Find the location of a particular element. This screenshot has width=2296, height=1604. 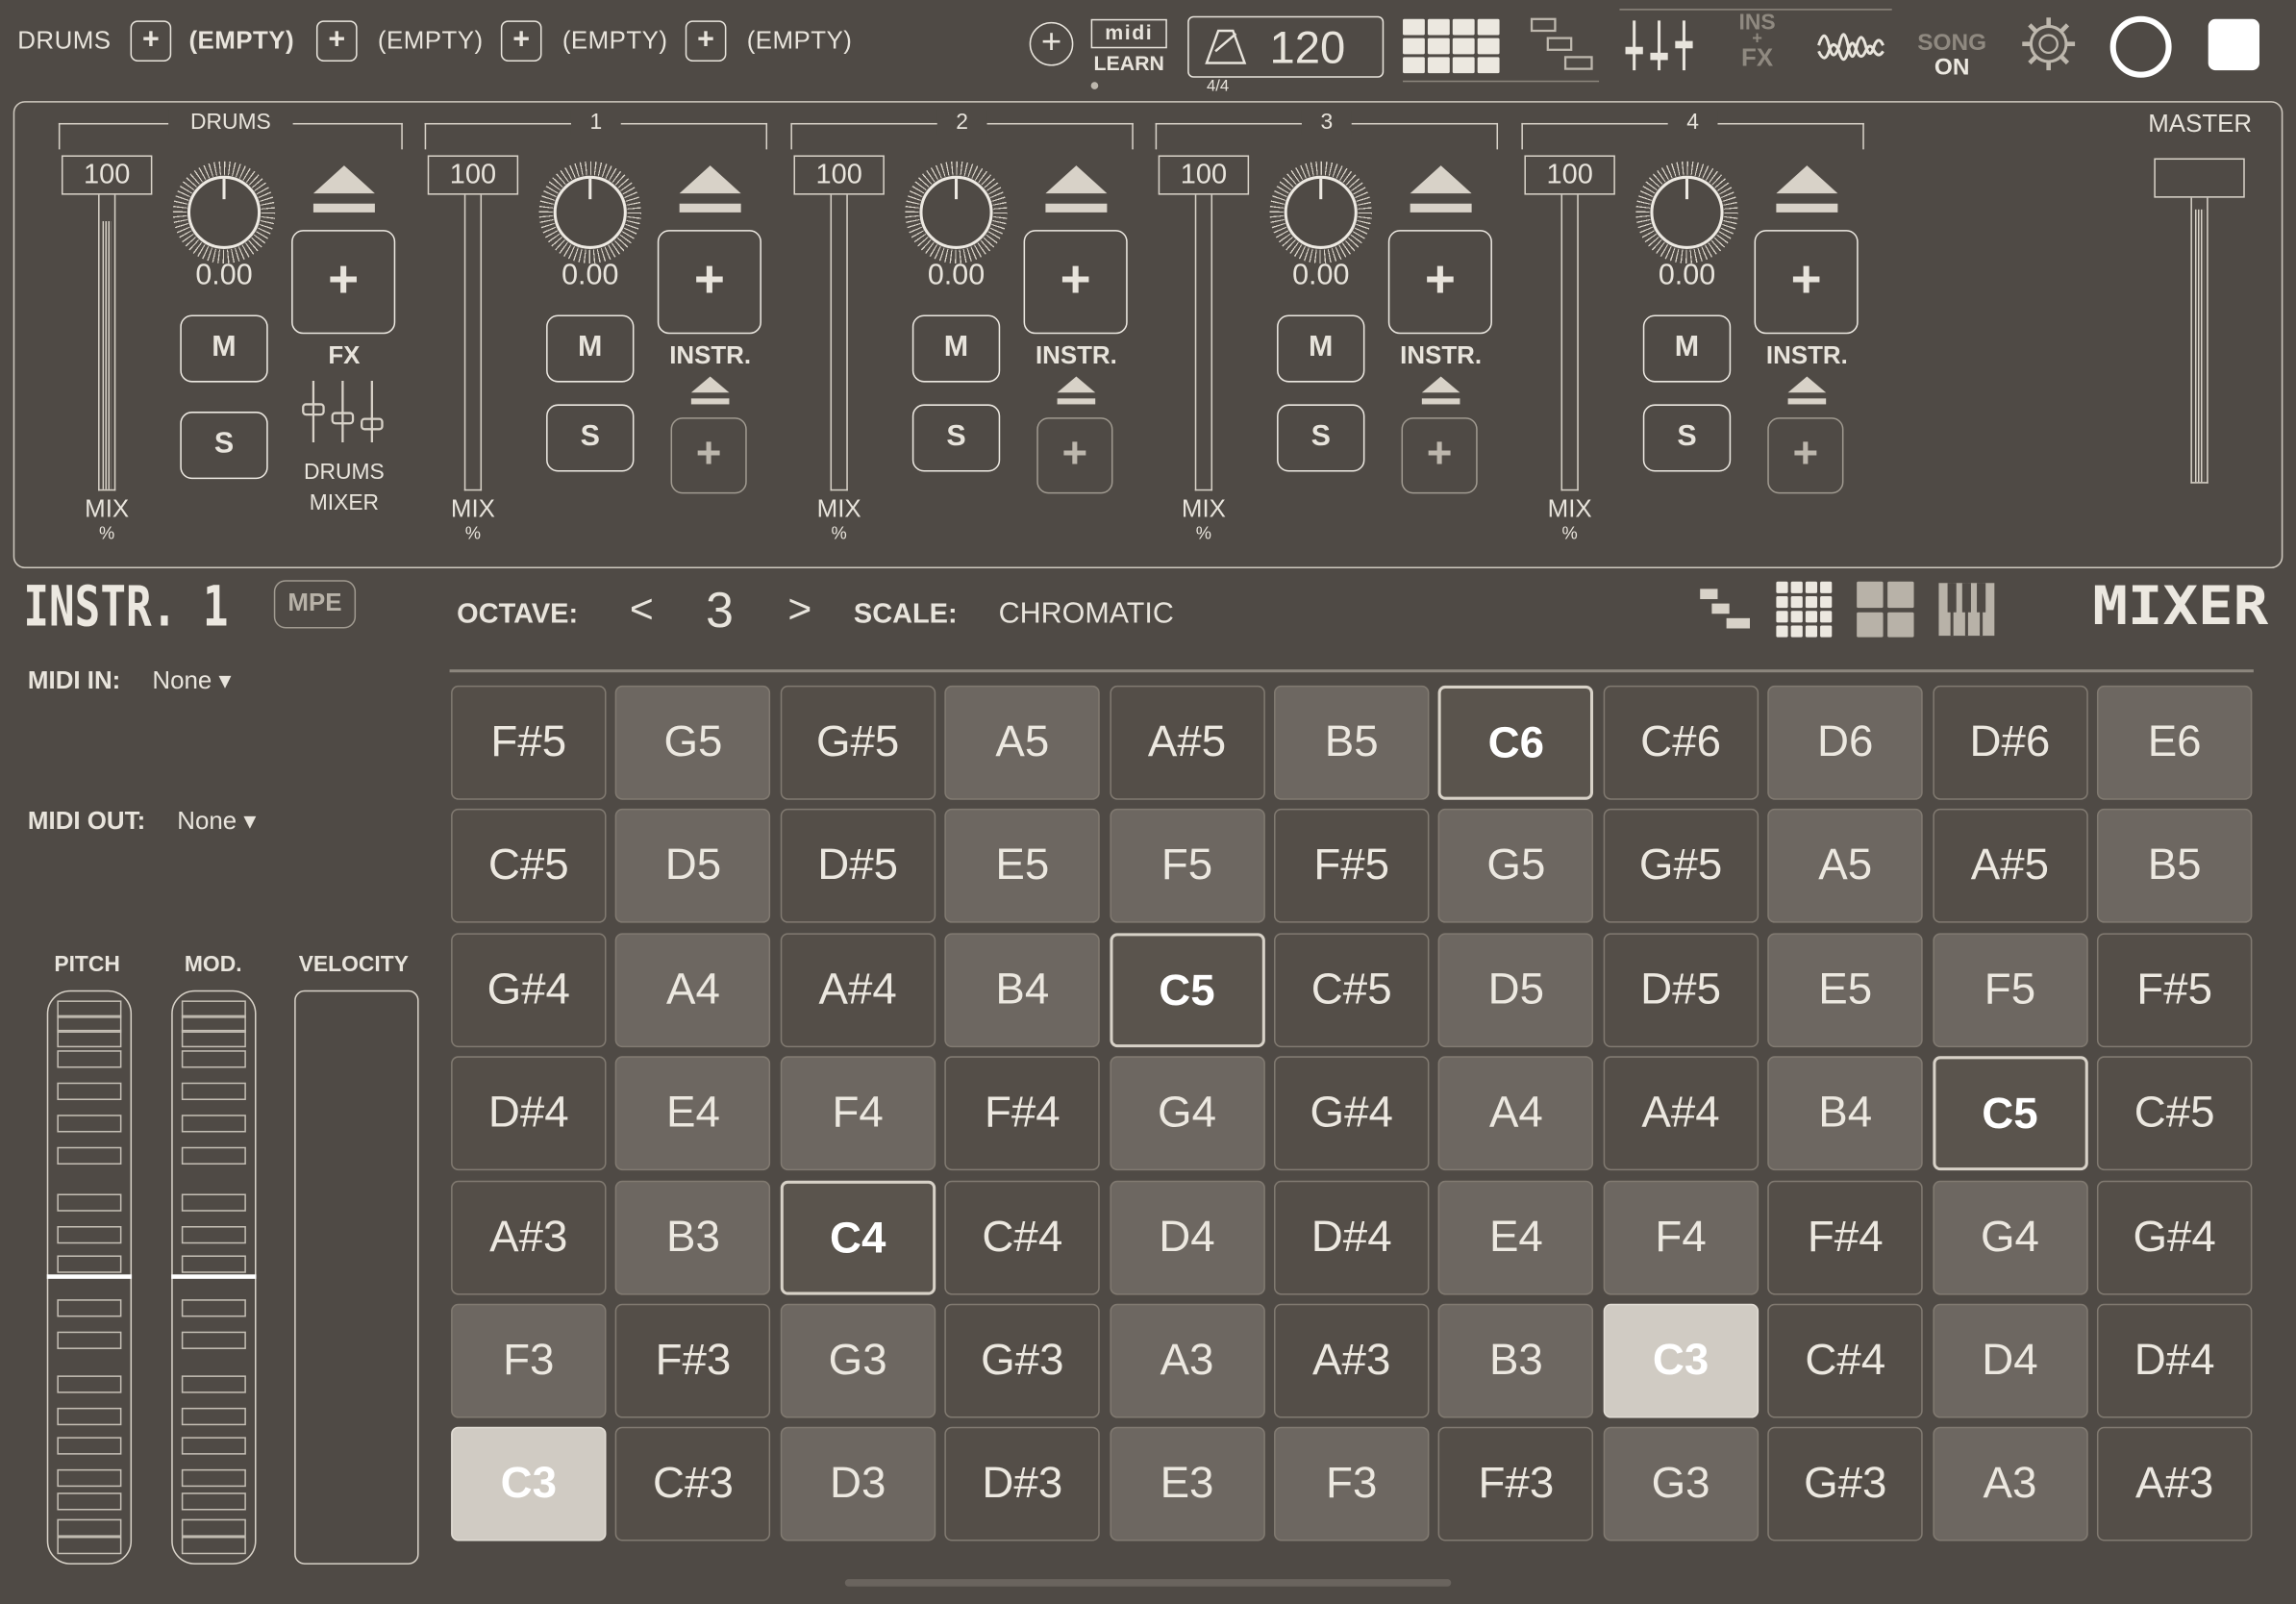

note-pad: G4 is located at coordinates (1187, 1113).